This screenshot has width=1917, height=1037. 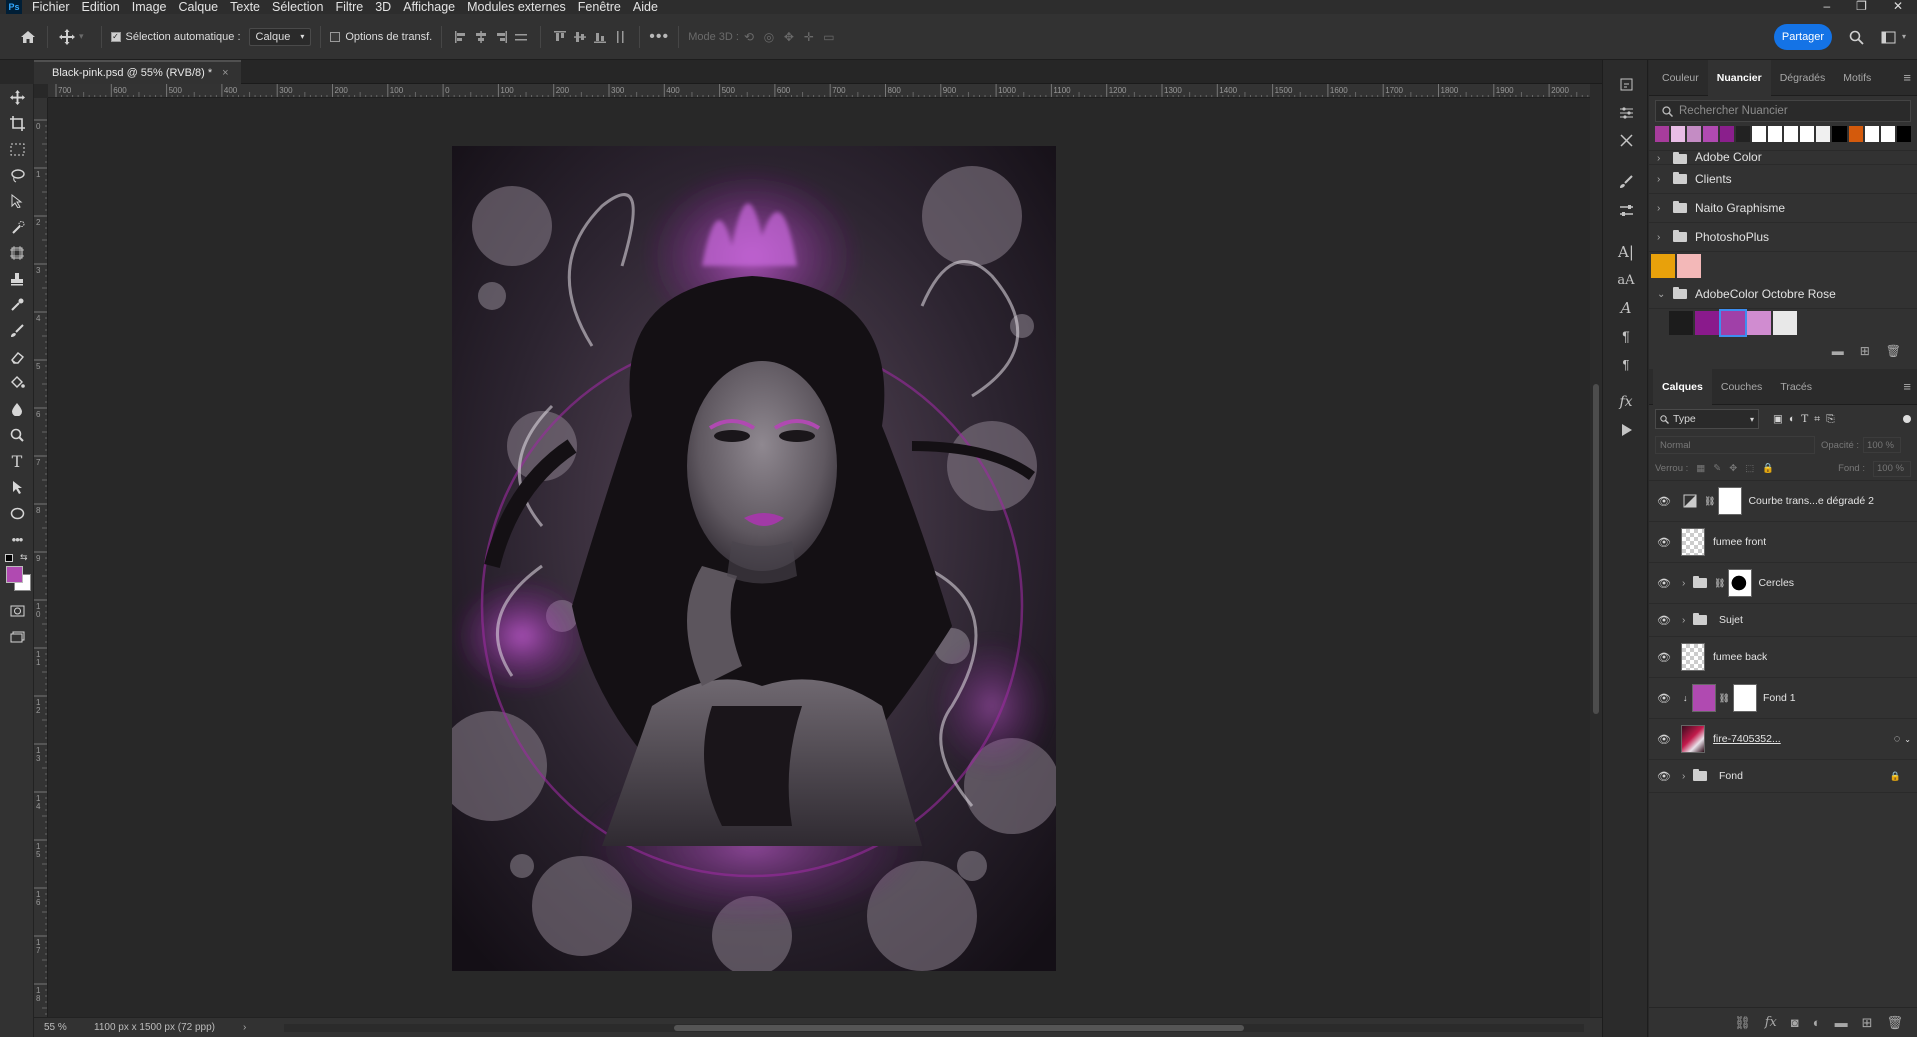 What do you see at coordinates (349, 7) in the screenshot?
I see `menu-filtre: Filtre` at bounding box center [349, 7].